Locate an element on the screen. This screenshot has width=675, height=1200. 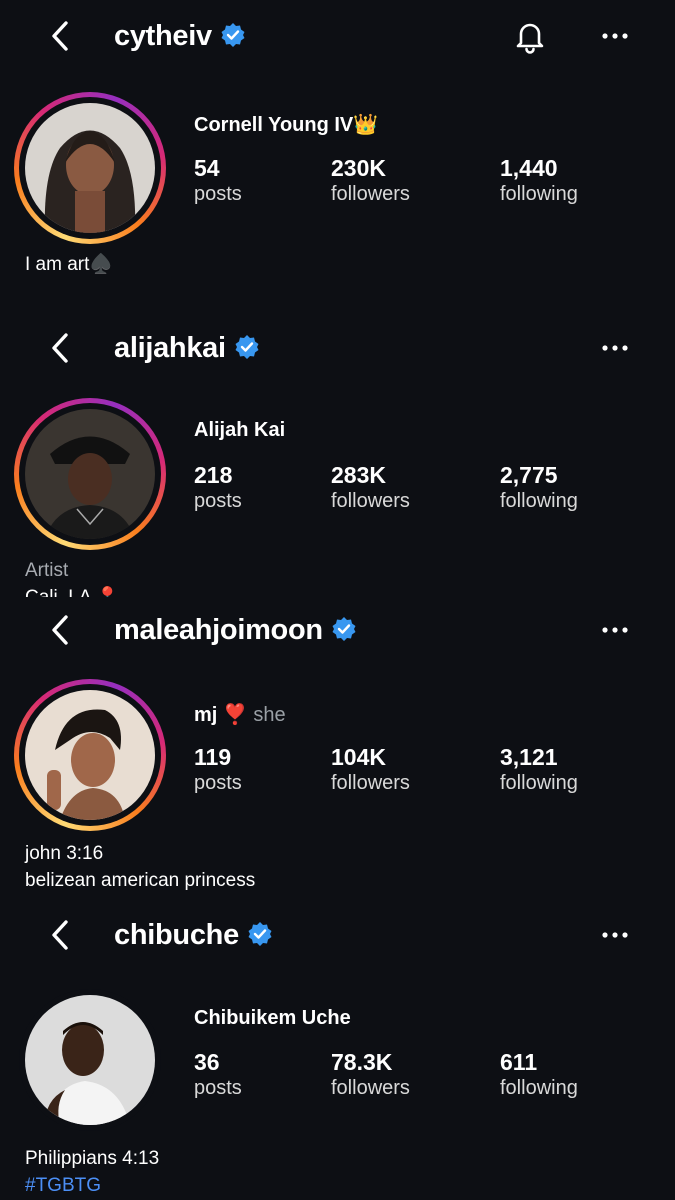
full-name: Chibuikem Uche is located at coordinates (272, 1018).